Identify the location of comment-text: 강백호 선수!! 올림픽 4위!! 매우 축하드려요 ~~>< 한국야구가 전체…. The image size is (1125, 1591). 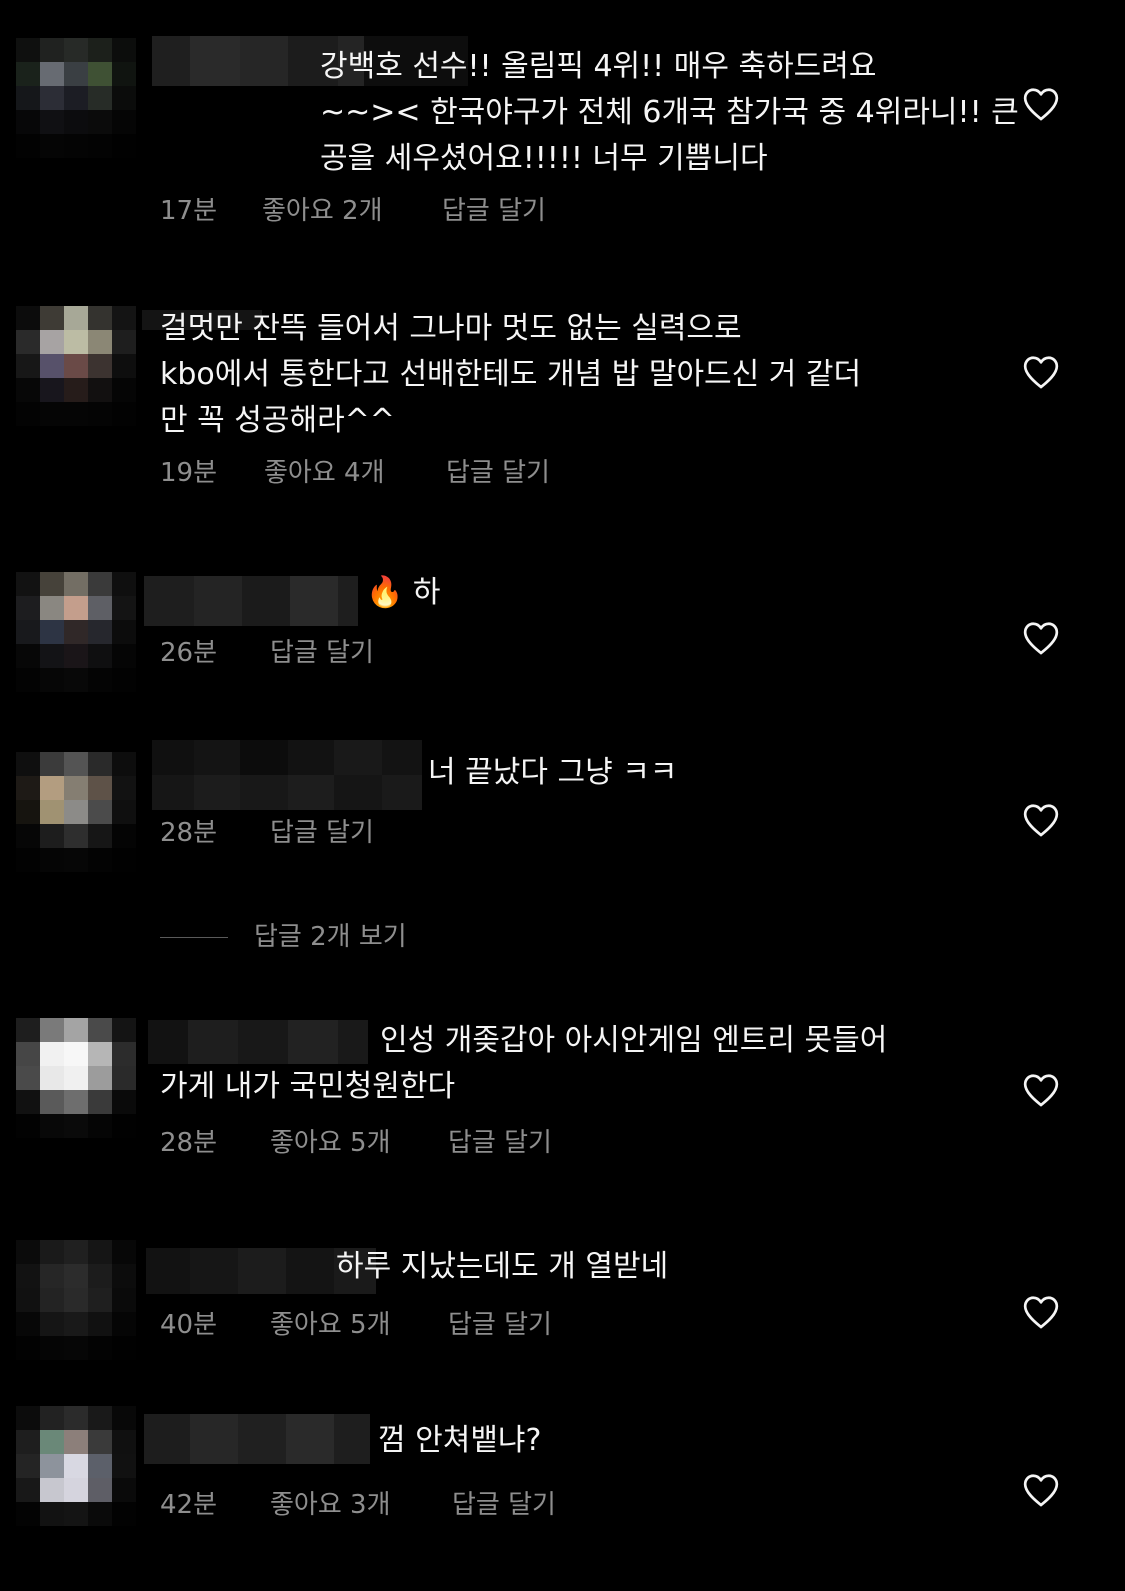
(669, 112).